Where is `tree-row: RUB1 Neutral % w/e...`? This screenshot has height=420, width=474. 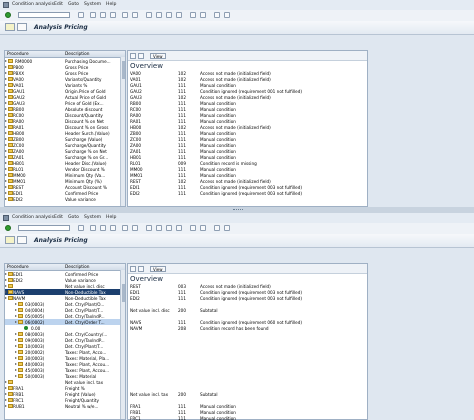
tree-row: RUB1 Neutral % w/e... is located at coordinates (65, 406).